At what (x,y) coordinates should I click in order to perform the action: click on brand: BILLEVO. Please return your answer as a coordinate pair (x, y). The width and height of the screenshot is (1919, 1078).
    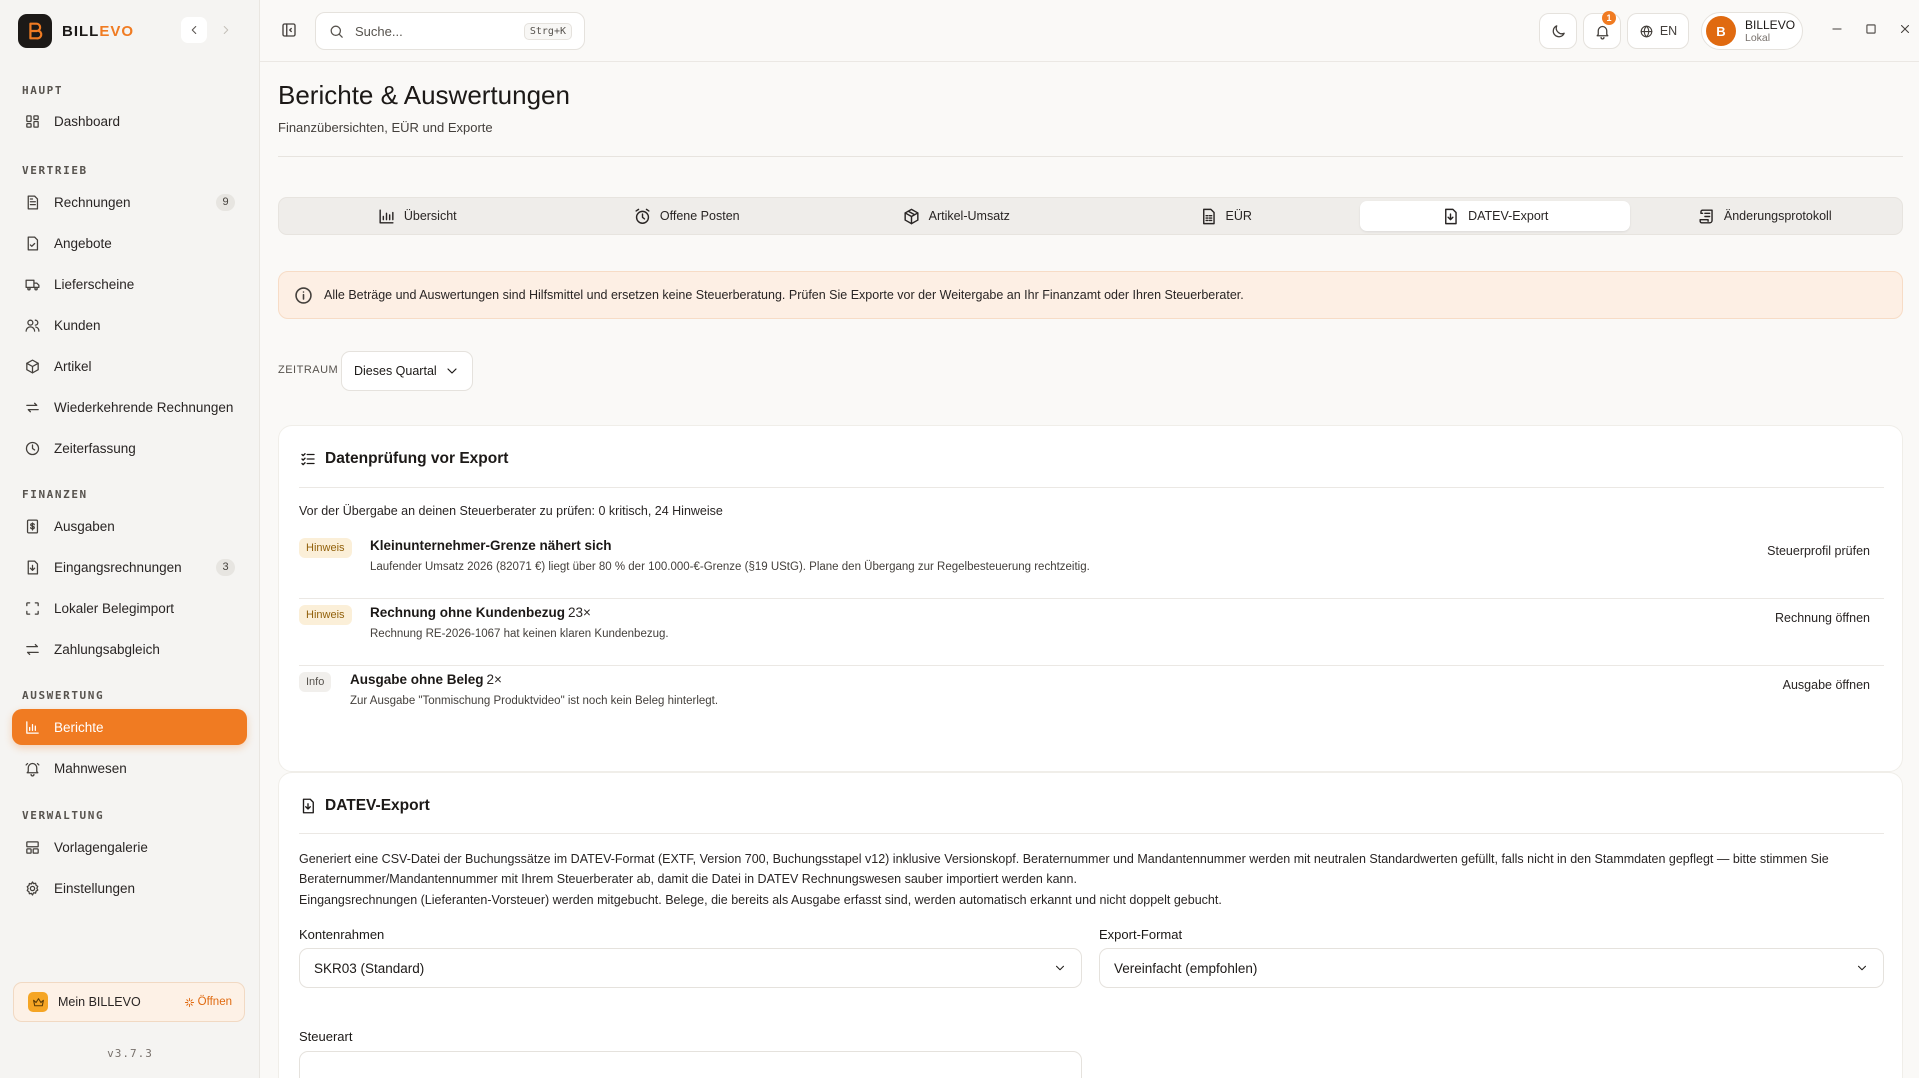
    Looking at the image, I should click on (76, 31).